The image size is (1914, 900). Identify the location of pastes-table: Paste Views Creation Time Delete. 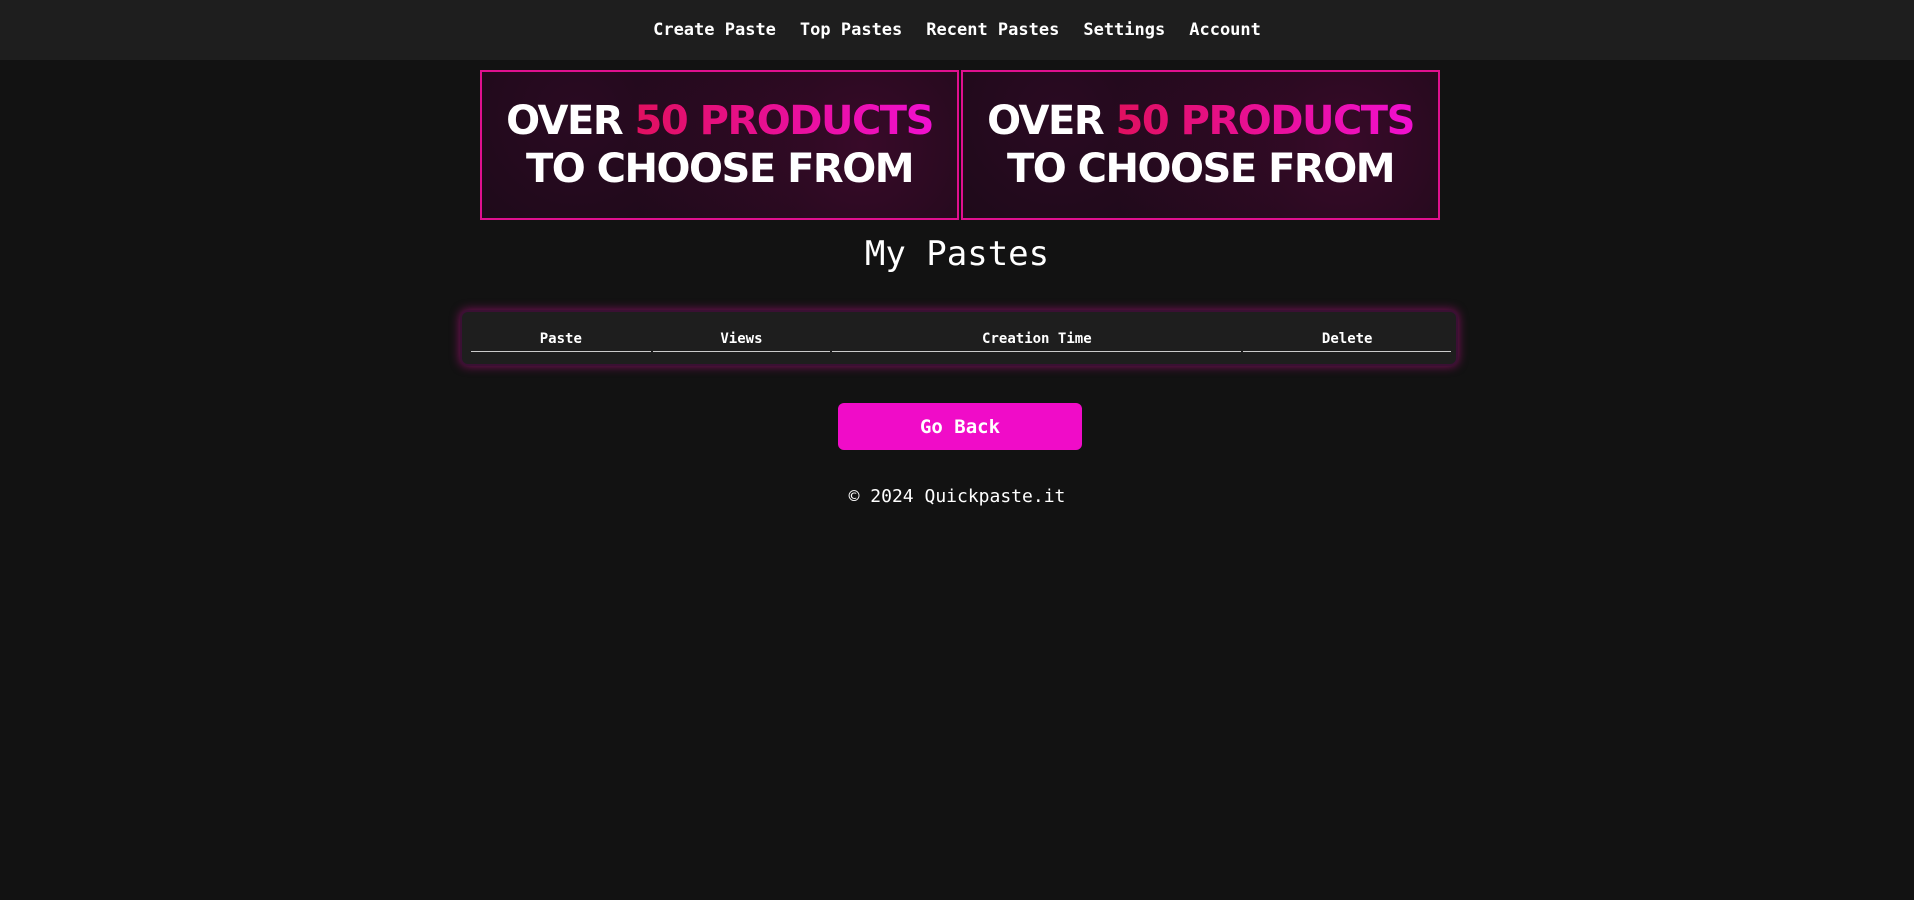
(961, 341).